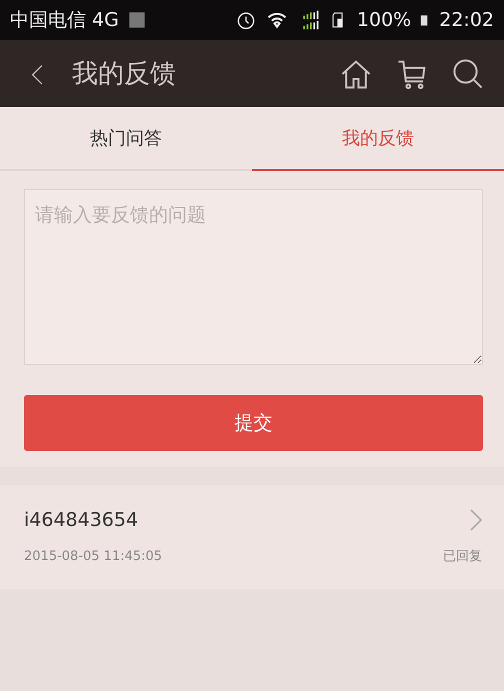 This screenshot has width=504, height=691. I want to click on home-button, so click(356, 74).